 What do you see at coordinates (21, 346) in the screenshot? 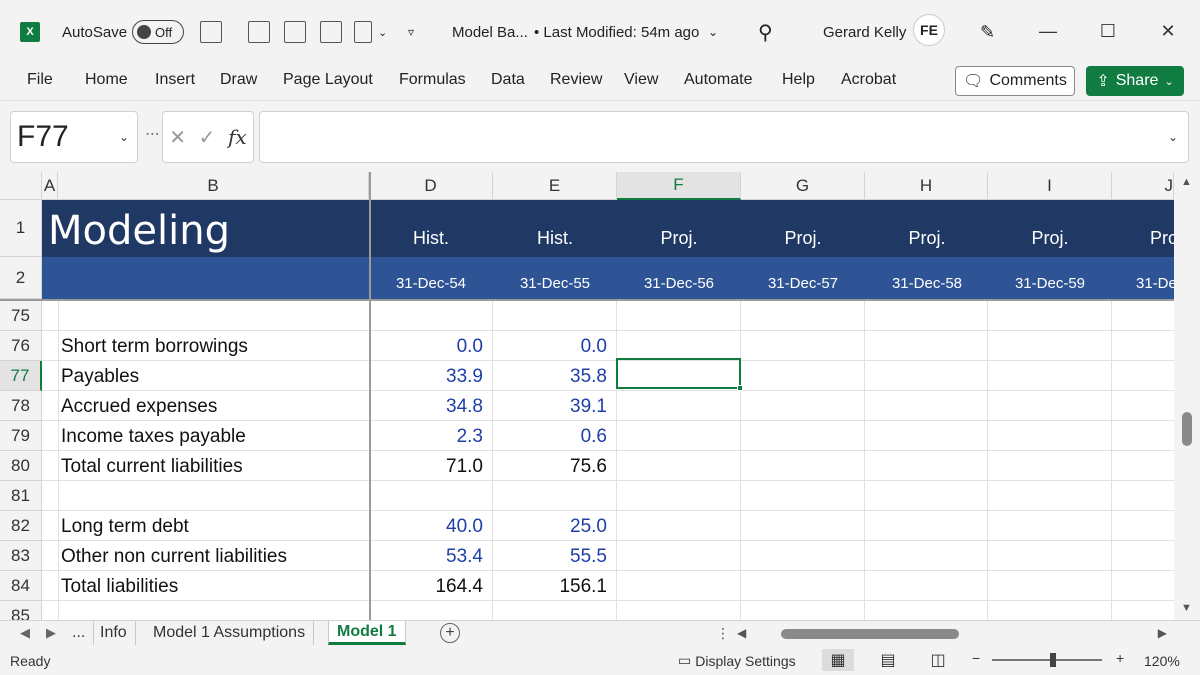
I see `row-header-76: 76` at bounding box center [21, 346].